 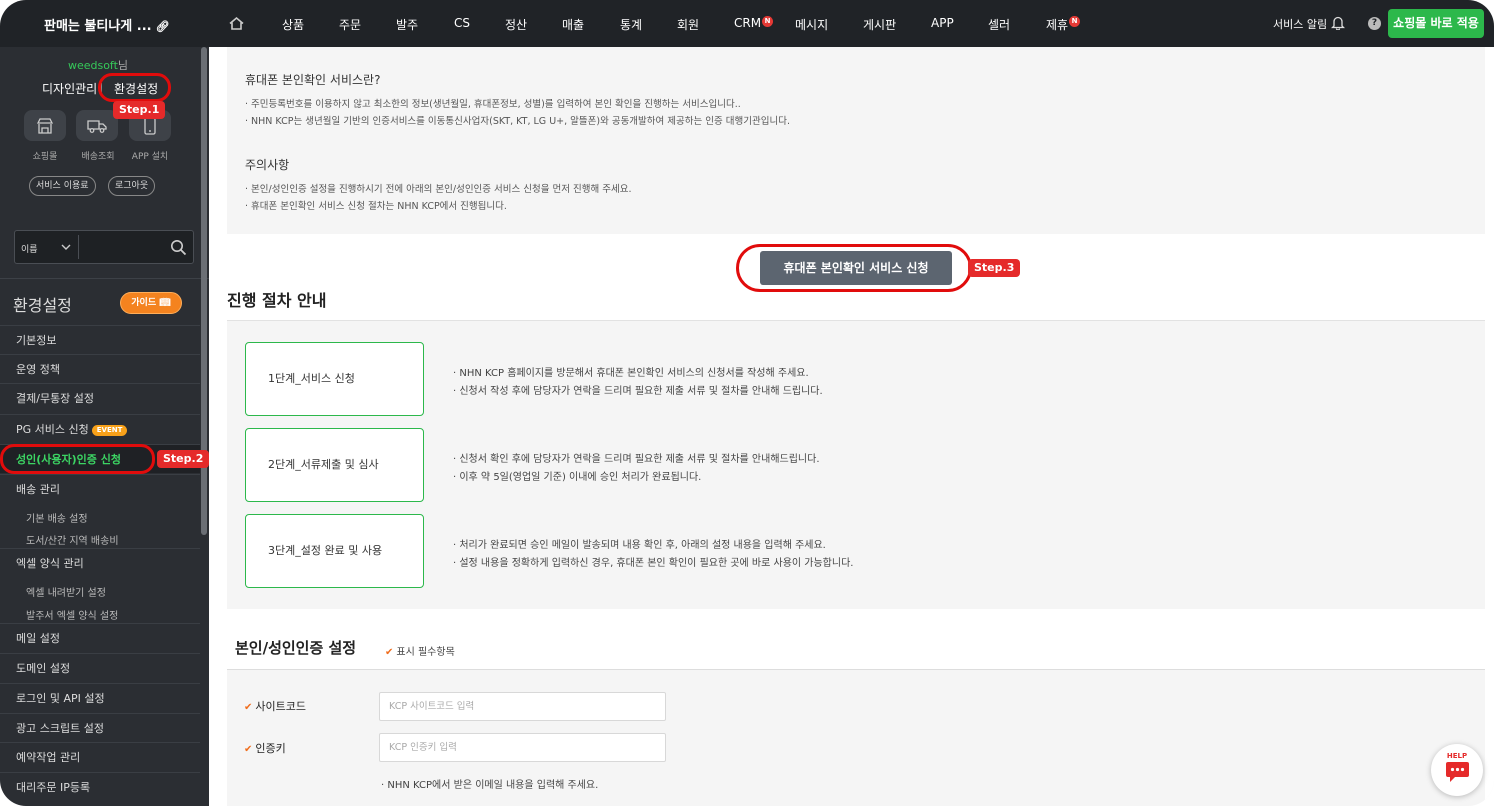 What do you see at coordinates (162, 26) in the screenshot?
I see `link-icon: 🔗︎` at bounding box center [162, 26].